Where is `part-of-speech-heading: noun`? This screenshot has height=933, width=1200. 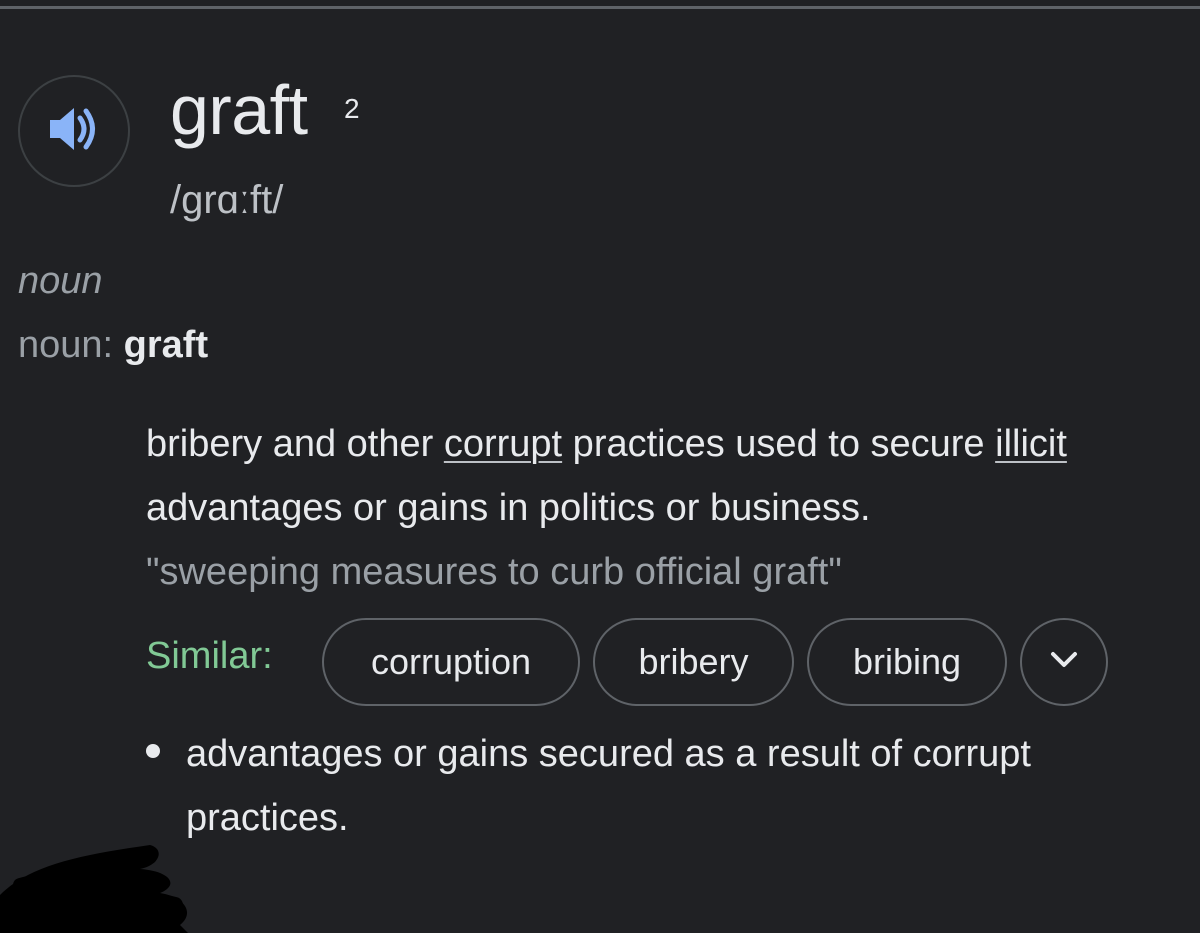 part-of-speech-heading: noun is located at coordinates (60, 281).